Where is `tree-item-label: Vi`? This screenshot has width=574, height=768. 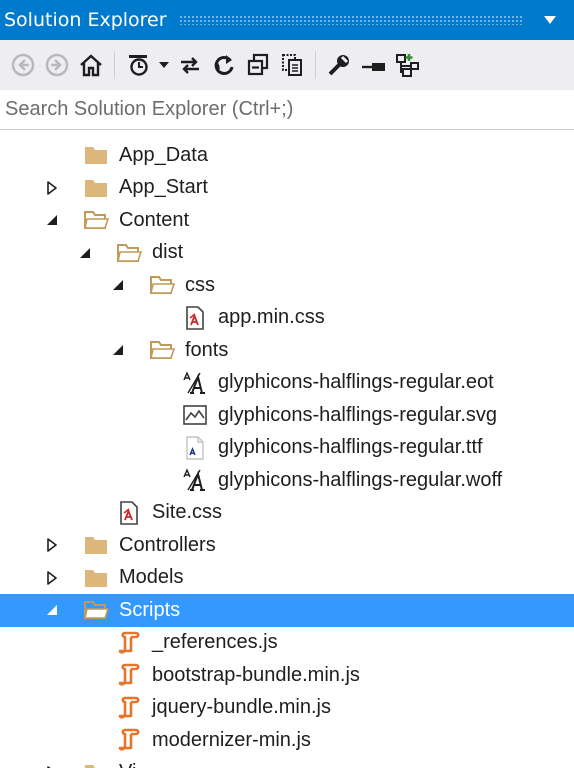
tree-item-label: Vi is located at coordinates (127, 764).